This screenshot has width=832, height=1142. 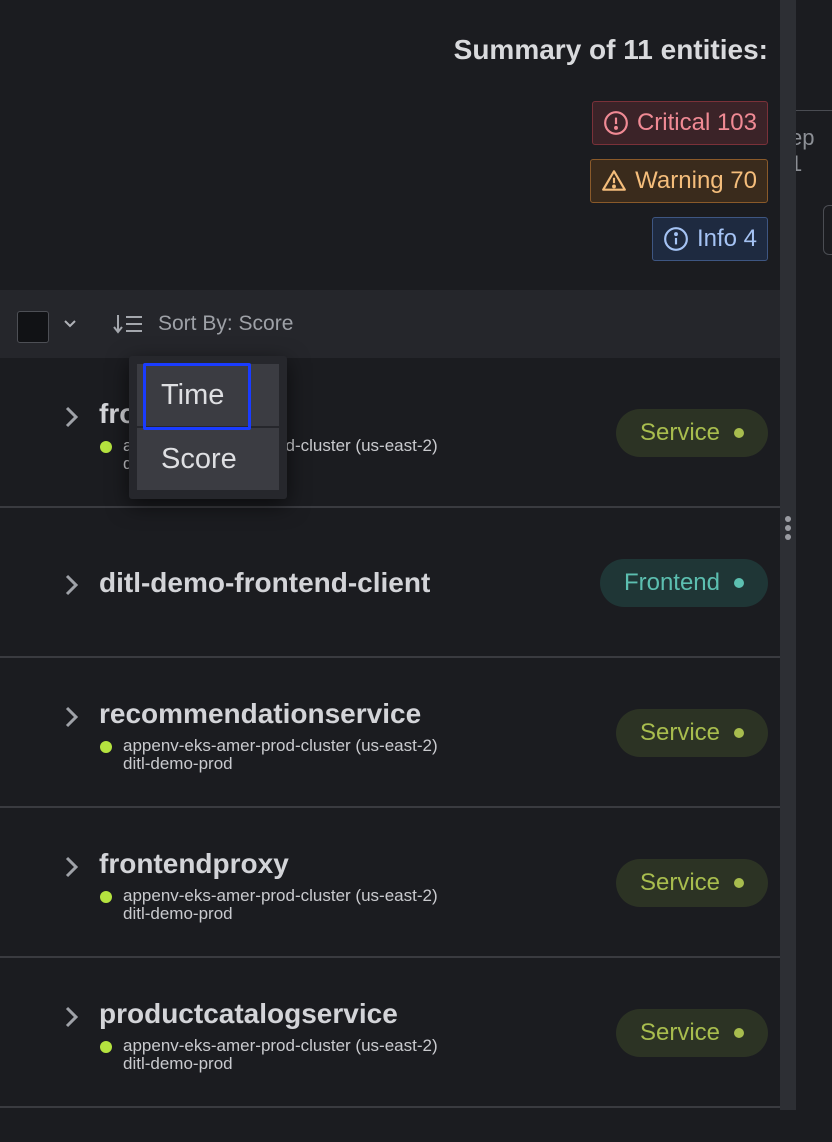 I want to click on select-all-checkbox, so click(x=33, y=327).